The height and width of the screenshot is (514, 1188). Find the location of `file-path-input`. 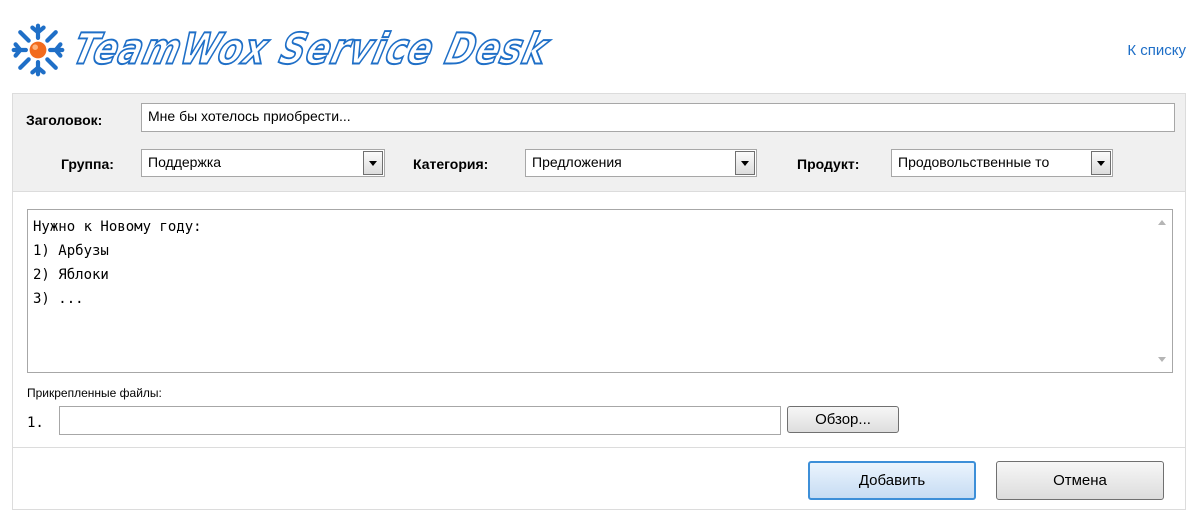

file-path-input is located at coordinates (420, 420).